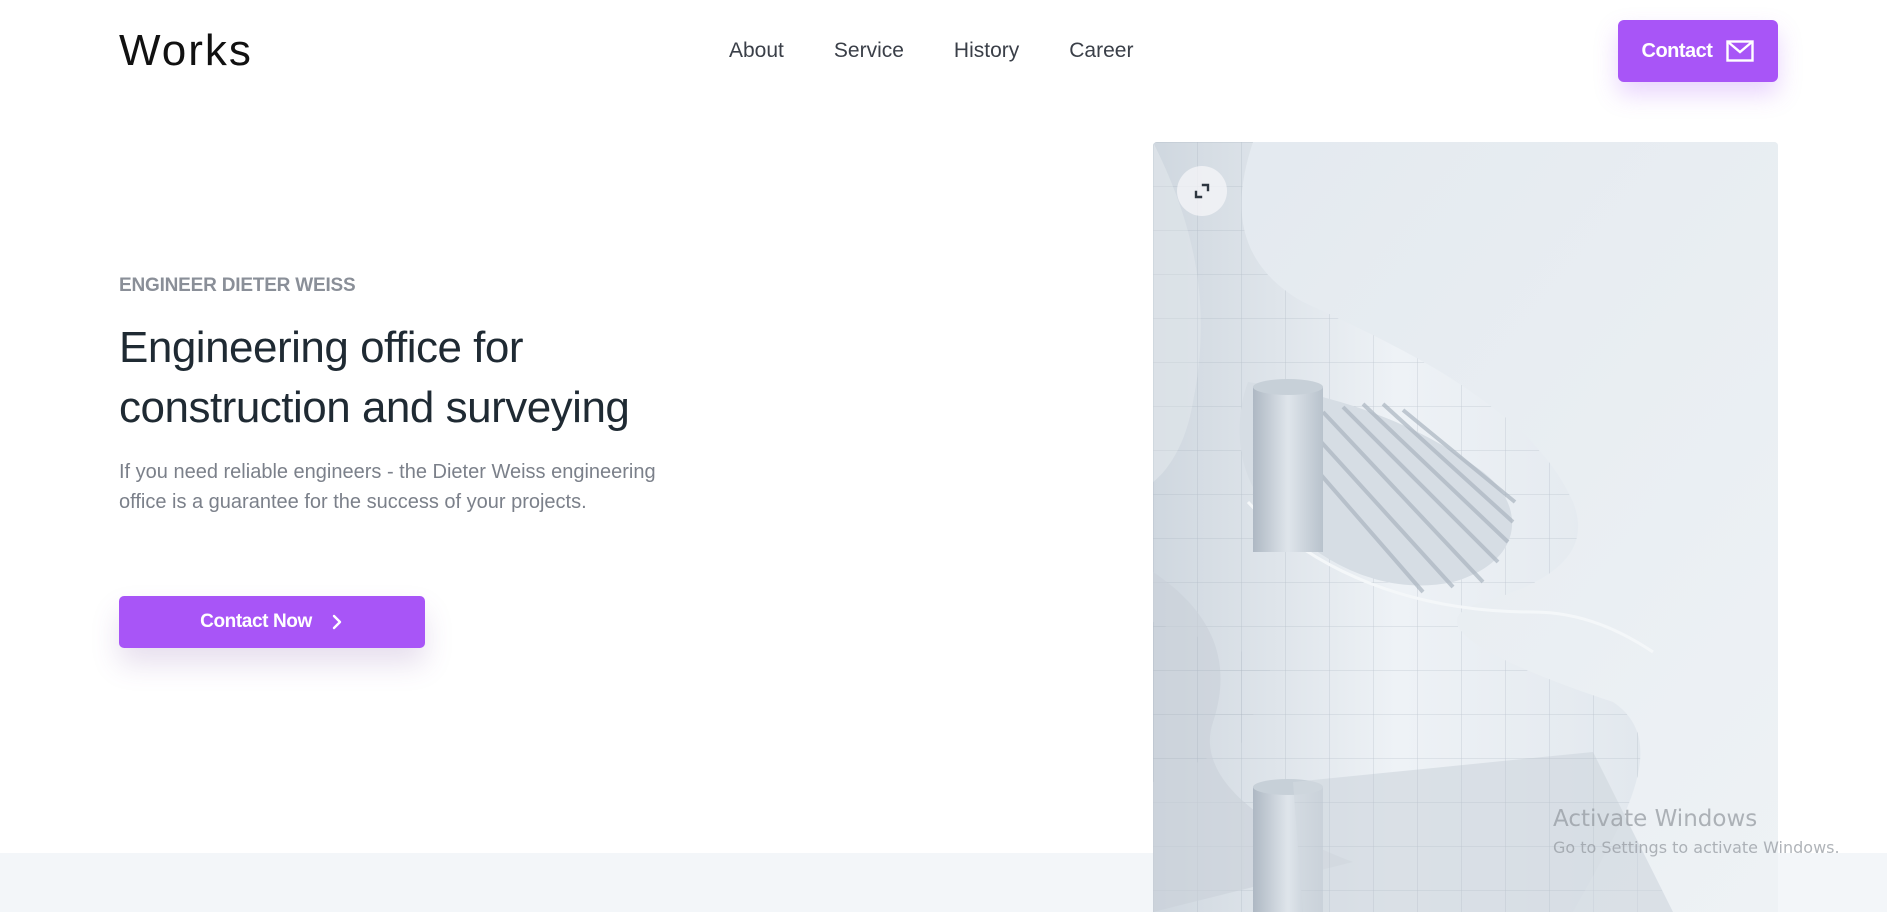 Image resolution: width=1887 pixels, height=912 pixels. What do you see at coordinates (1740, 51) in the screenshot?
I see `mail-icon` at bounding box center [1740, 51].